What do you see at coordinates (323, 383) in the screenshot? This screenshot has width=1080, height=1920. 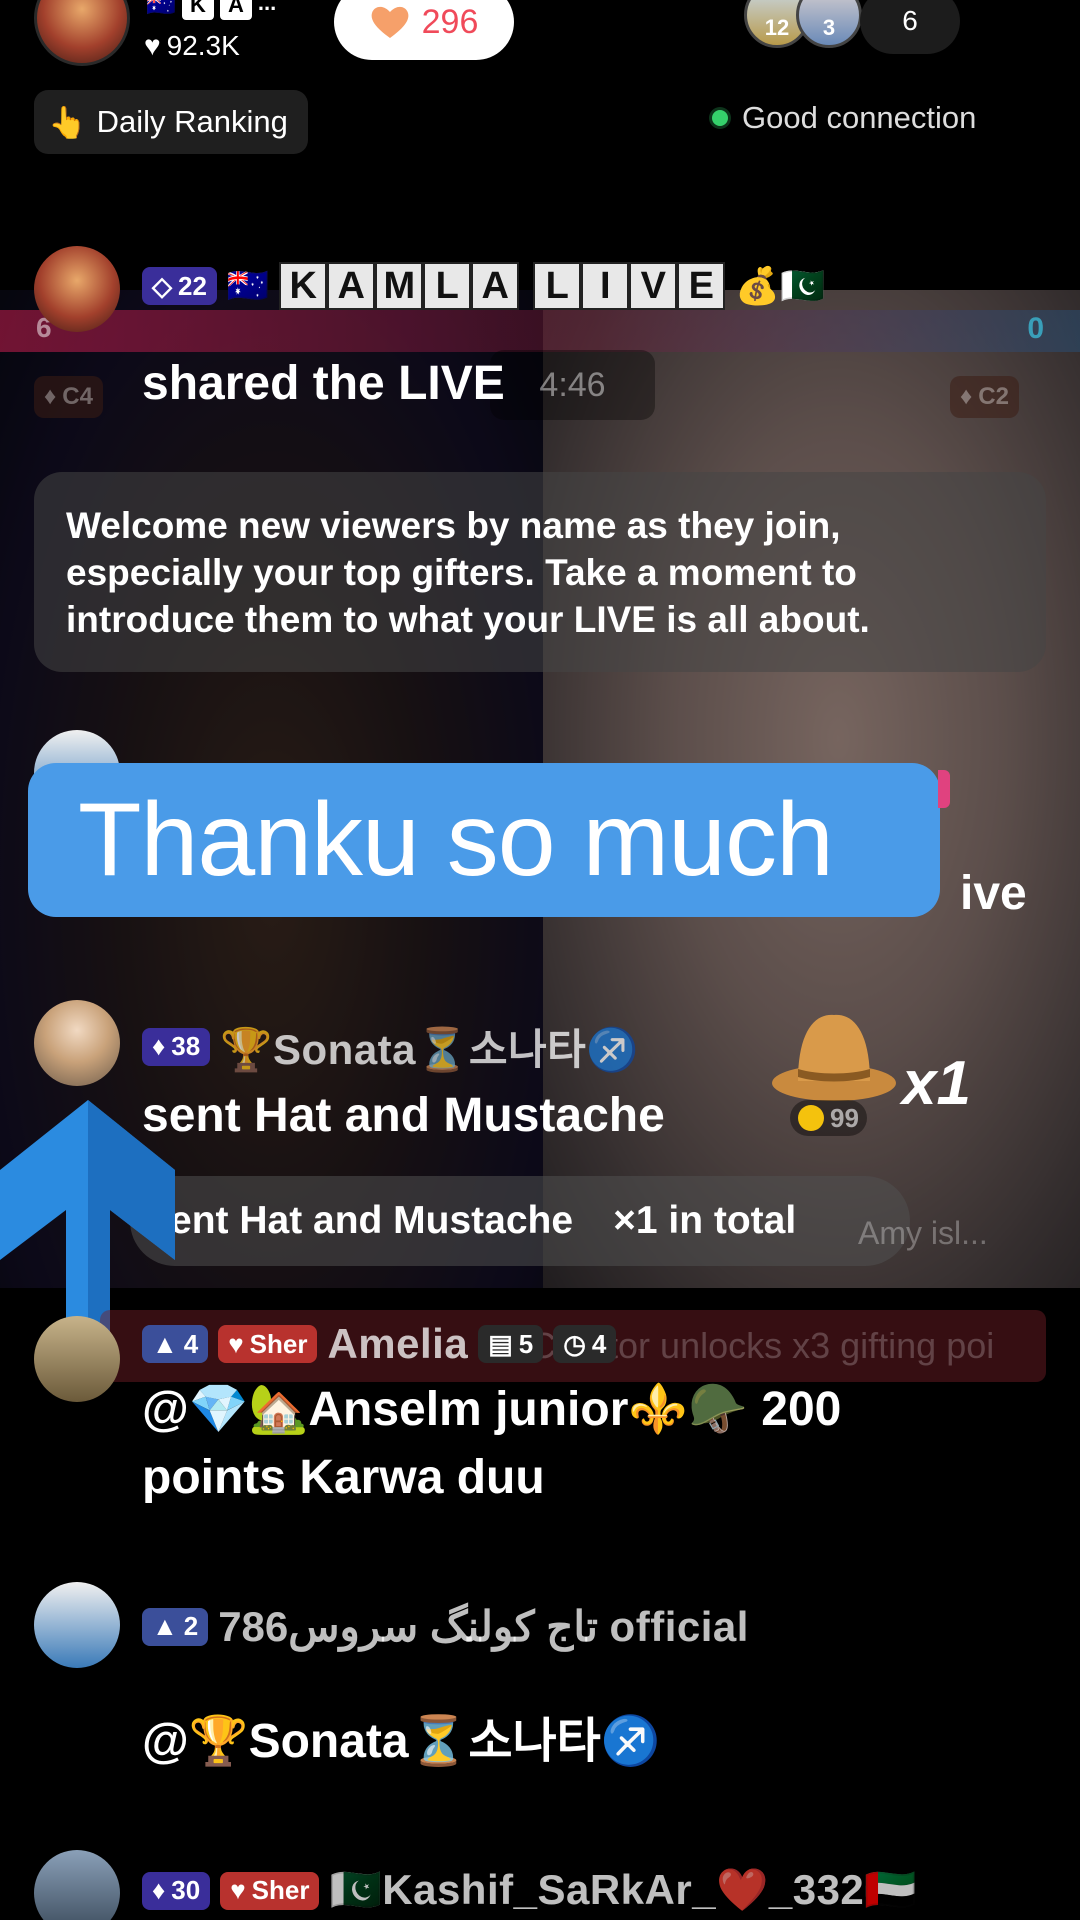 I see `share-event-message: shared the LIVE` at bounding box center [323, 383].